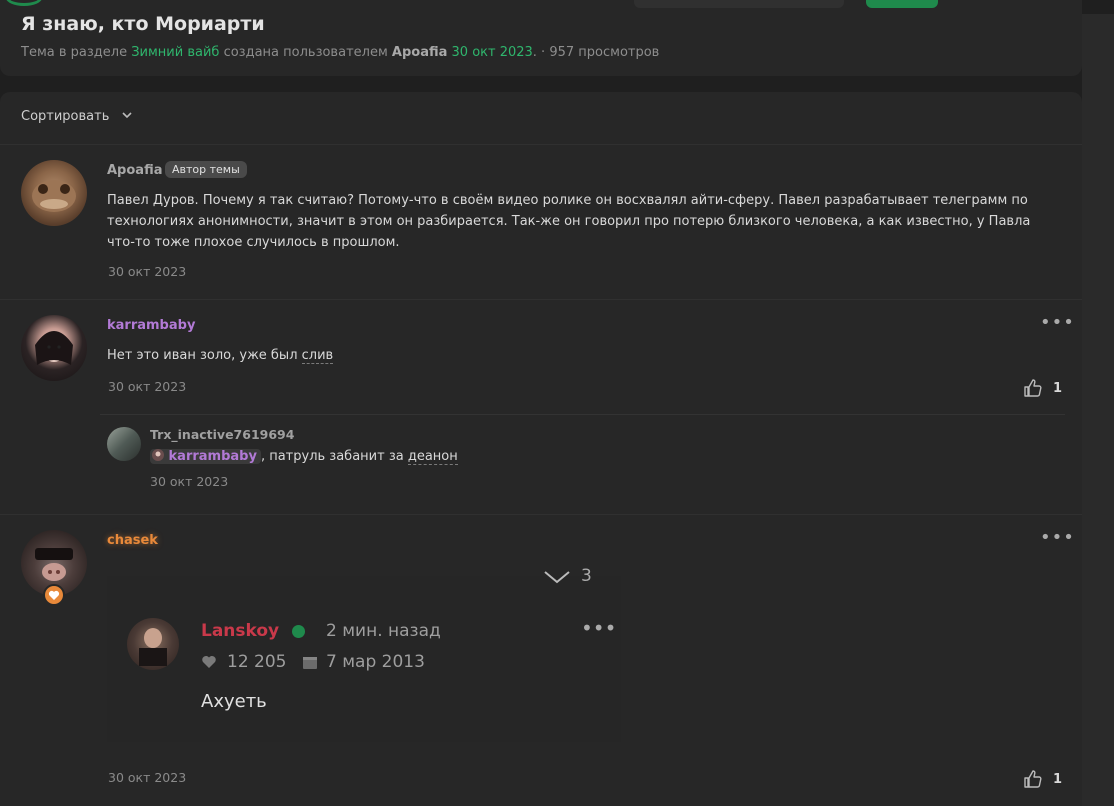 The width and height of the screenshot is (1114, 806). Describe the element at coordinates (124, 444) in the screenshot. I see `reply-avatar` at that location.